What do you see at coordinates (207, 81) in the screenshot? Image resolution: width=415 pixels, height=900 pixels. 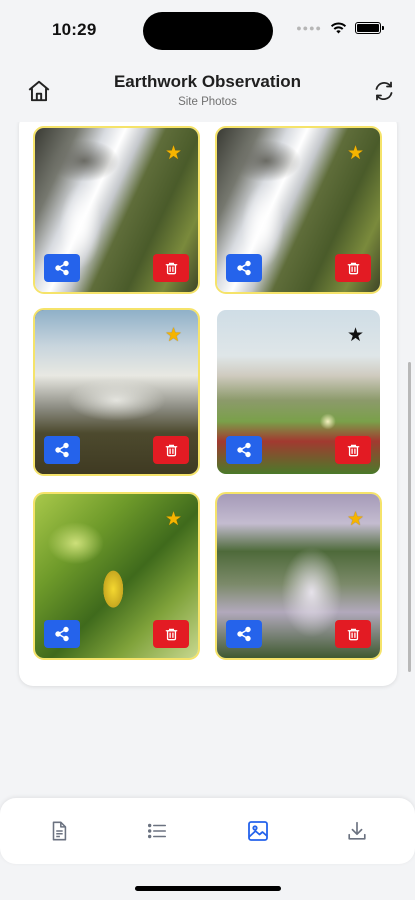 I see `page-title: Earthwork Observation` at bounding box center [207, 81].